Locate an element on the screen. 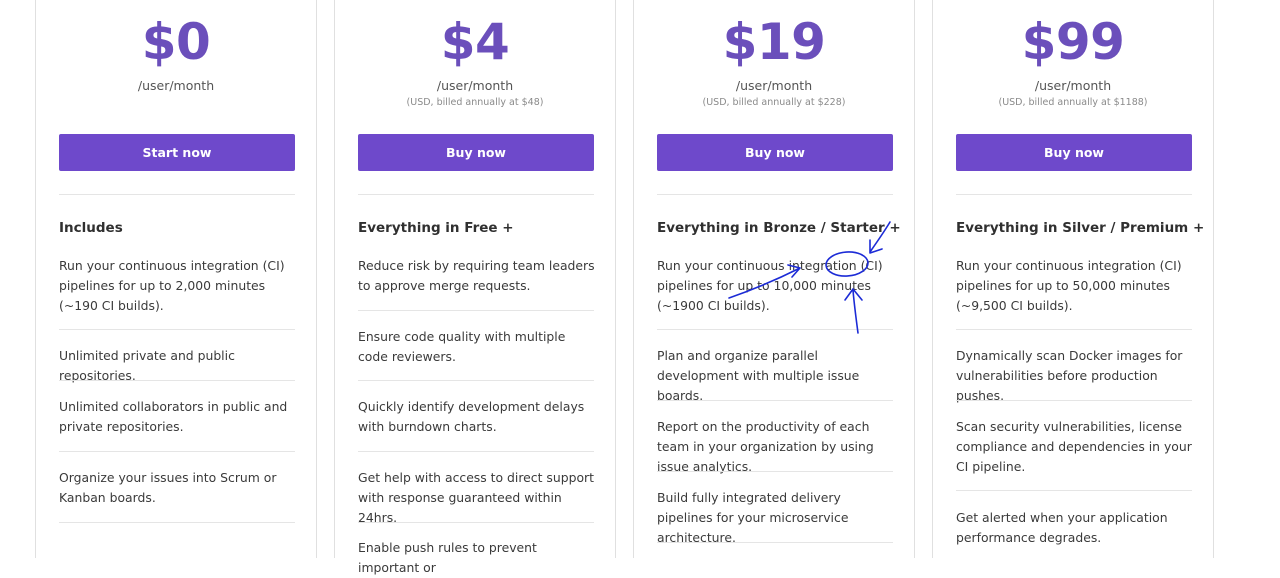 This screenshot has height=578, width=1280. plan-billing-note: (USD, billed annually at $228) is located at coordinates (774, 102).